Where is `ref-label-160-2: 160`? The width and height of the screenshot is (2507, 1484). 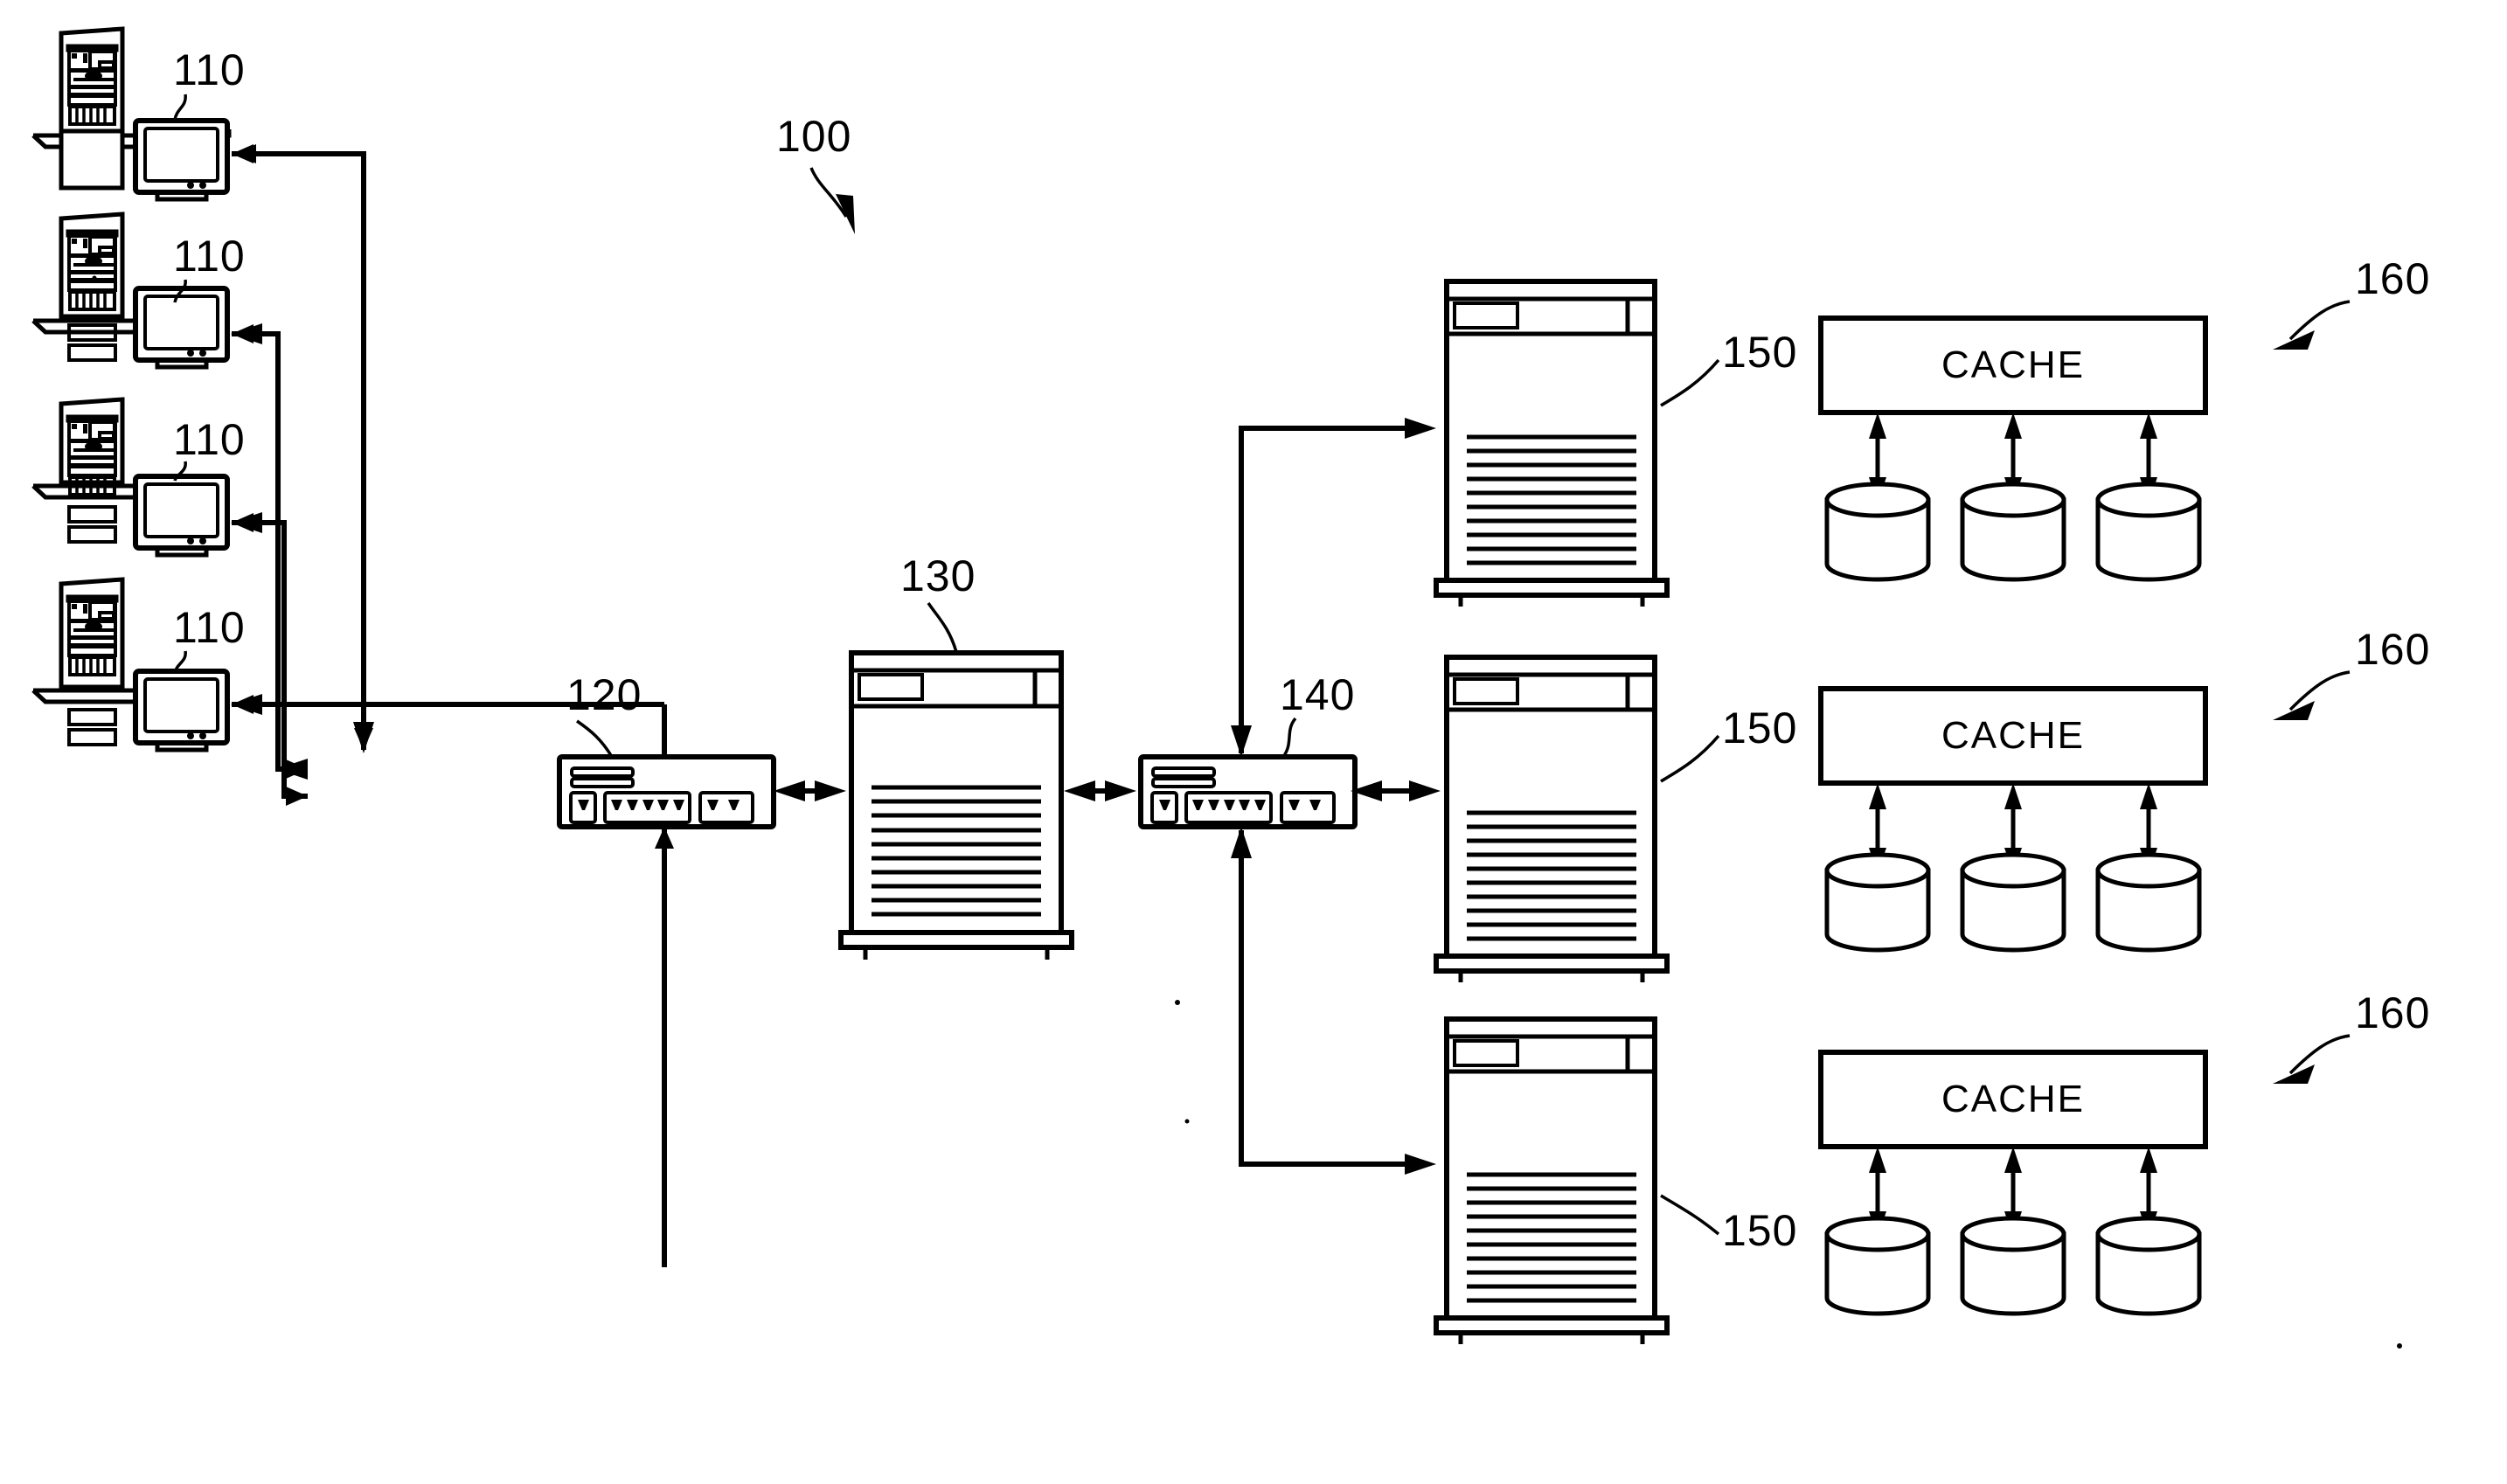
ref-label-160-2: 160 is located at coordinates (2393, 649).